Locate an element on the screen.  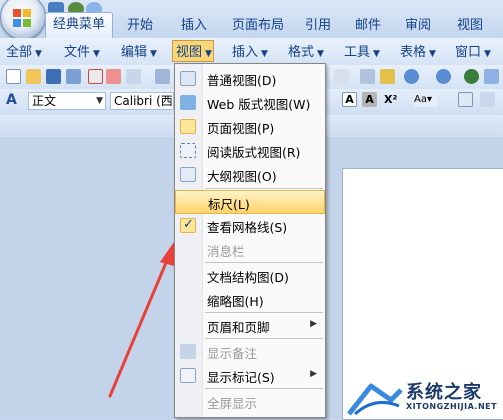
watermark-url: XITONGZHIJIA.NET is located at coordinates (452, 406).